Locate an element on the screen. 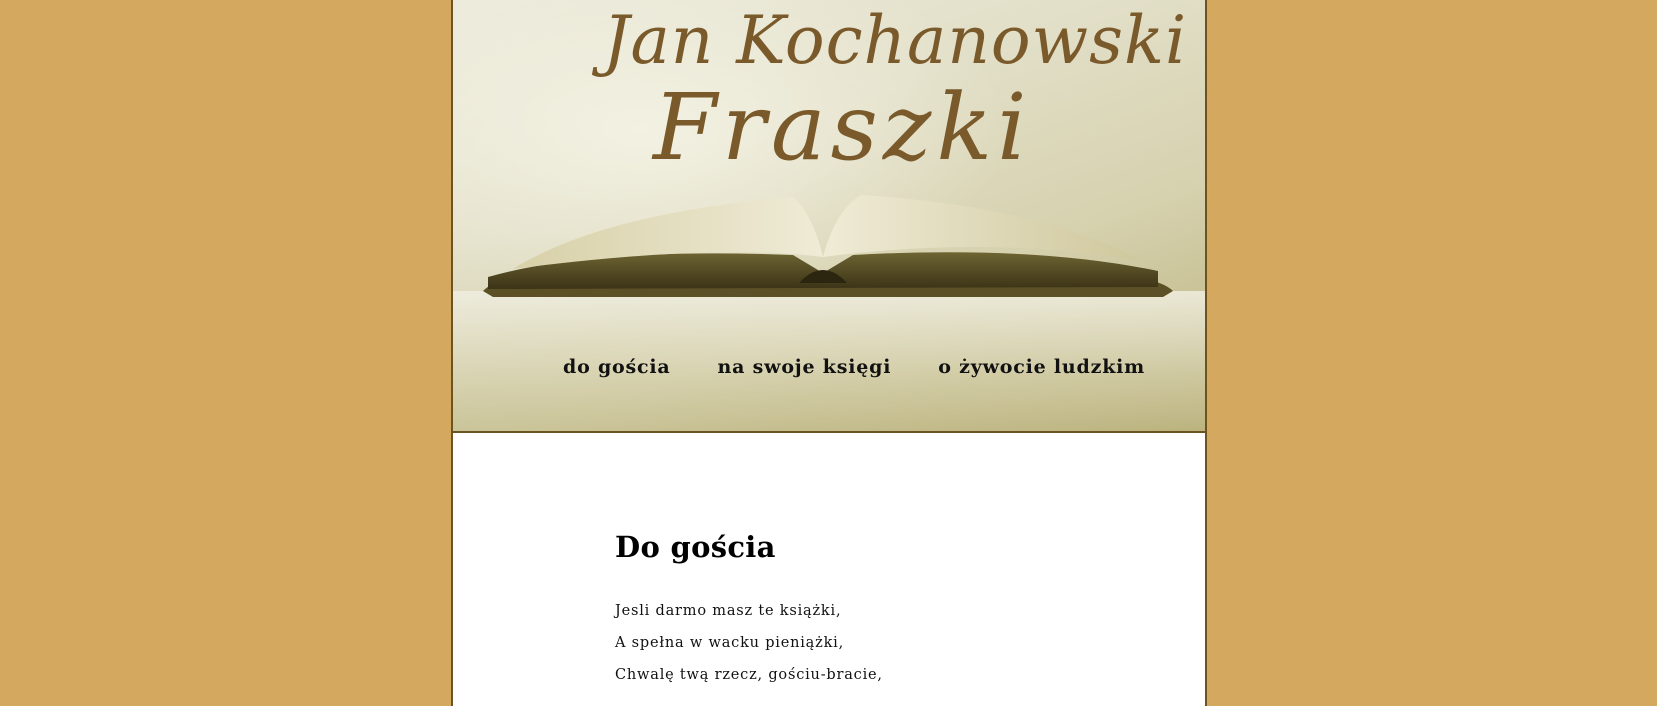 This screenshot has height=706, width=1657. nav-link-o-zywocie-ludzkim: o żywocie ludzkim is located at coordinates (1041, 367).